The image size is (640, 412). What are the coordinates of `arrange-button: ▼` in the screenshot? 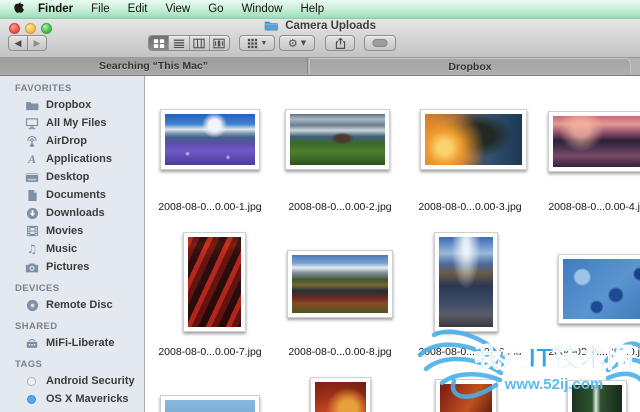 It's located at (257, 43).